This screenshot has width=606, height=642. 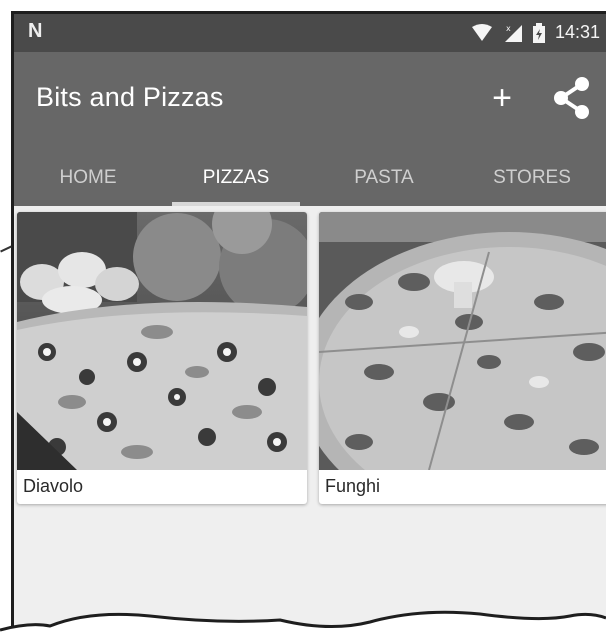 What do you see at coordinates (236, 178) in the screenshot?
I see `tab-pizzas: PIZZAS` at bounding box center [236, 178].